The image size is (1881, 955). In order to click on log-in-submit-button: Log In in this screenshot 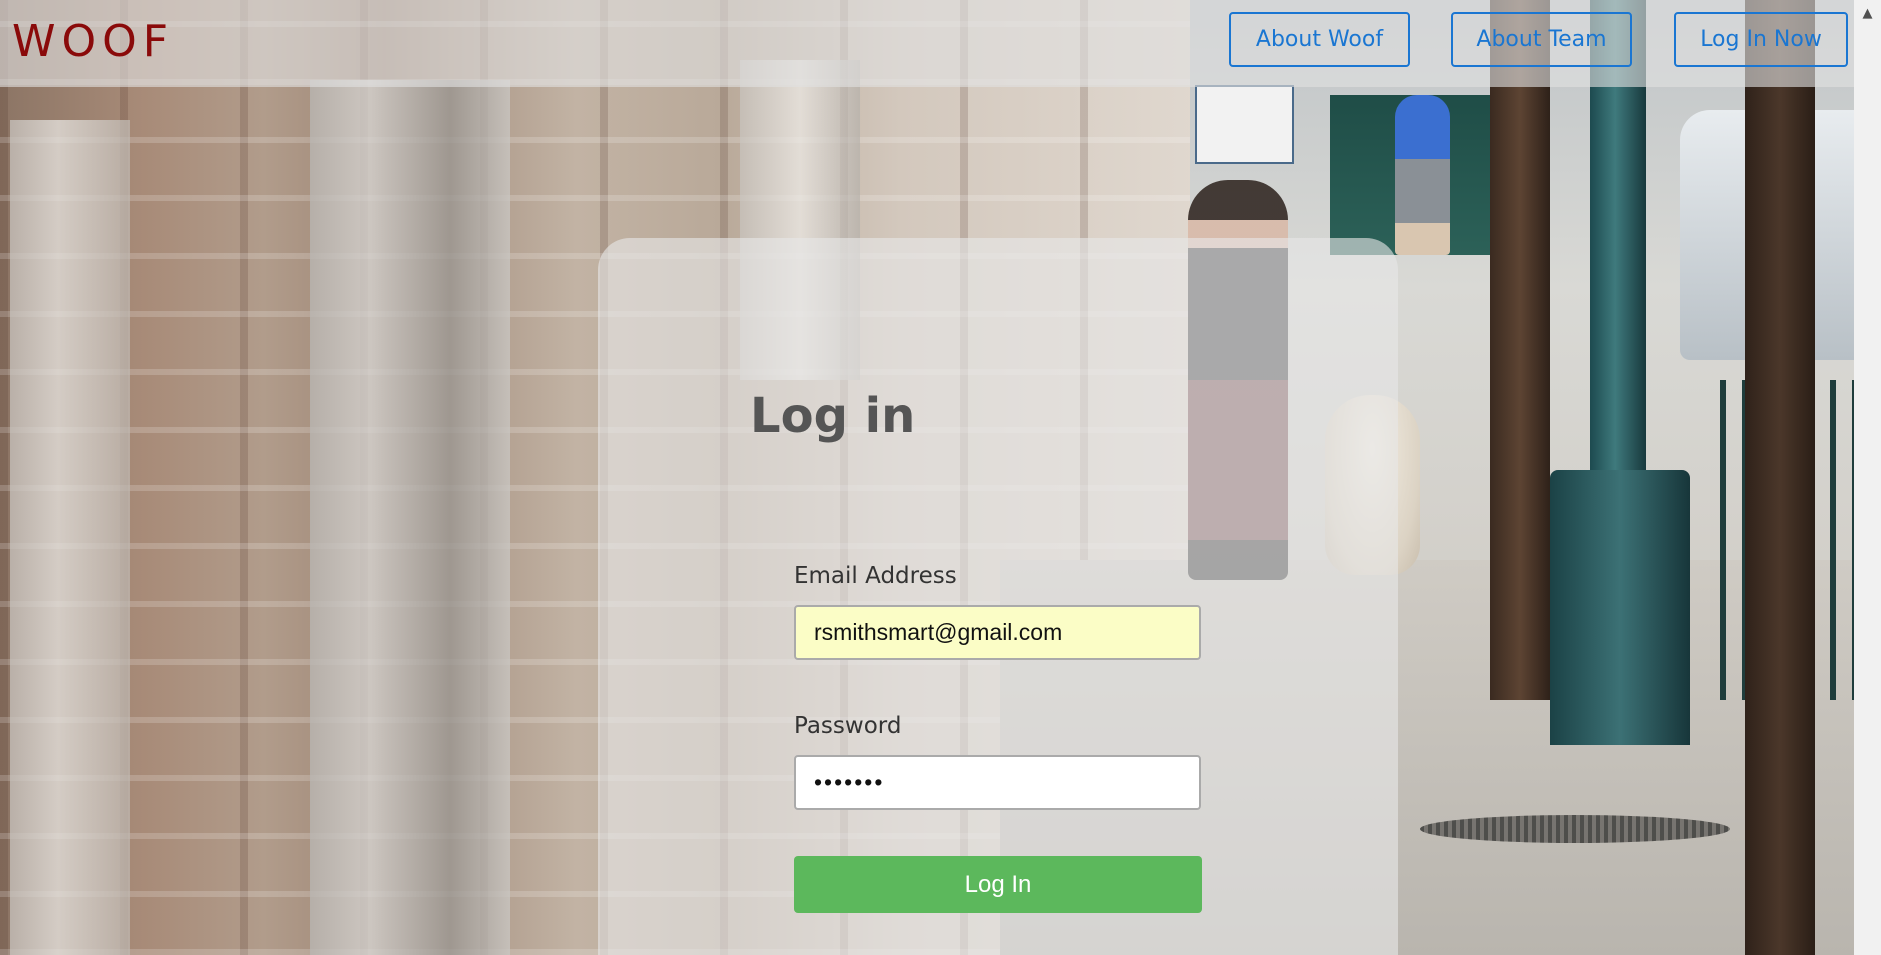, I will do `click(998, 884)`.